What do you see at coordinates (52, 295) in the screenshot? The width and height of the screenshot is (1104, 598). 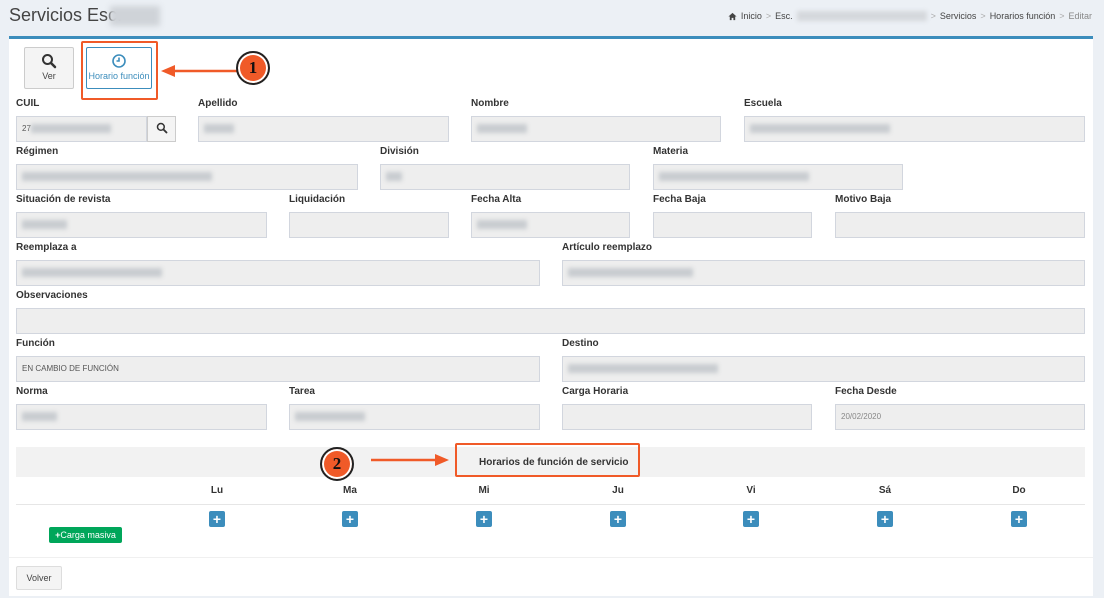 I see `observaciones-label: Observaciones` at bounding box center [52, 295].